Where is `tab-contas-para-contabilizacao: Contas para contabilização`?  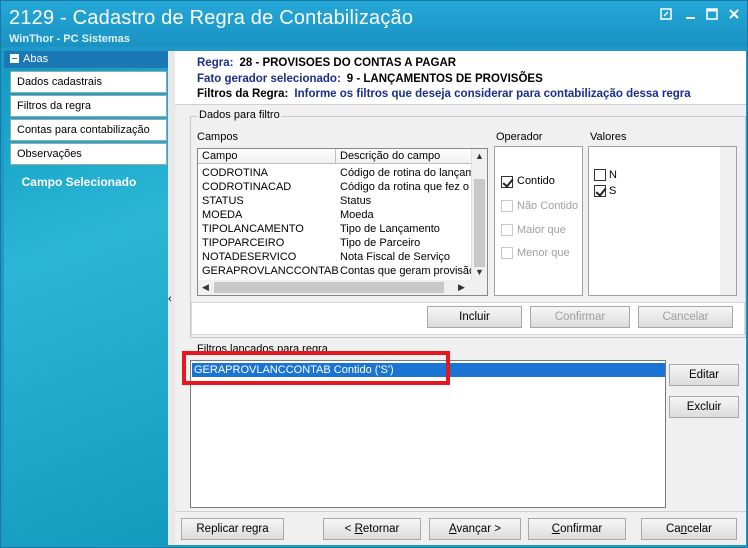 tab-contas-para-contabilizacao: Contas para contabilização is located at coordinates (88, 130).